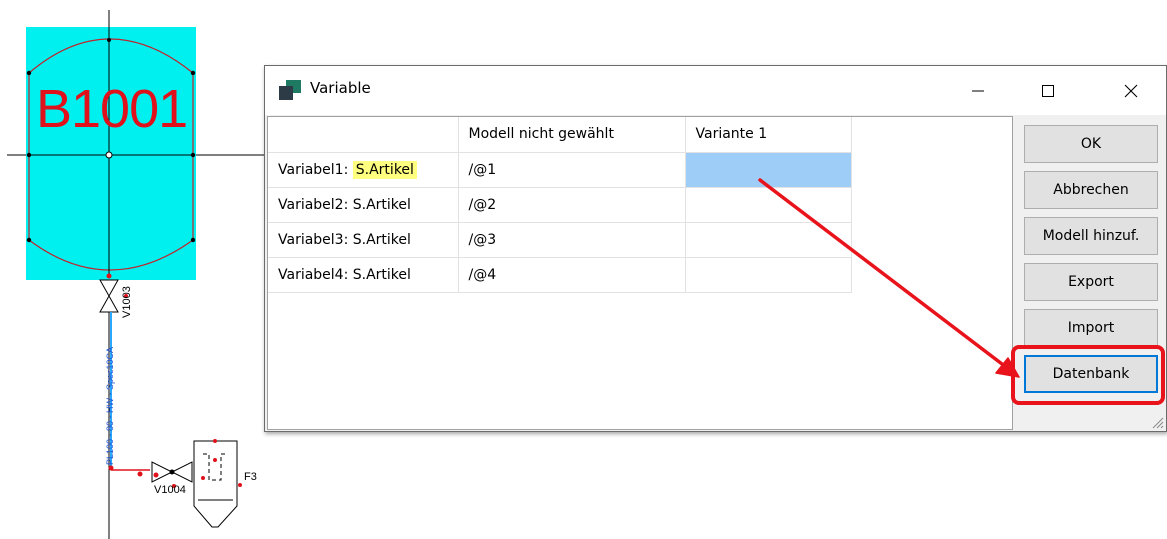 The height and width of the screenshot is (539, 1167). I want to click on valve-label-v1003: V1003, so click(127, 302).